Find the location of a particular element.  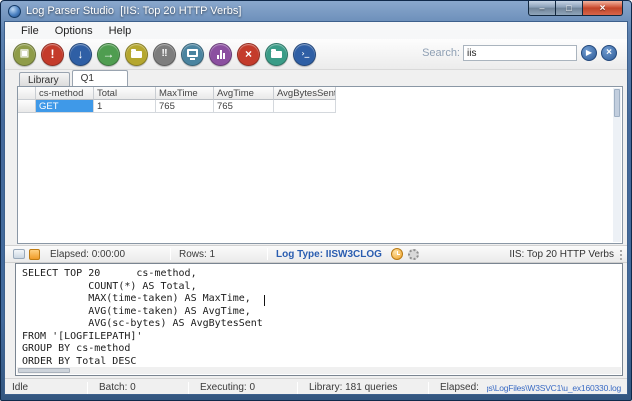

arrow-down-icon: ↓ is located at coordinates (80, 54).